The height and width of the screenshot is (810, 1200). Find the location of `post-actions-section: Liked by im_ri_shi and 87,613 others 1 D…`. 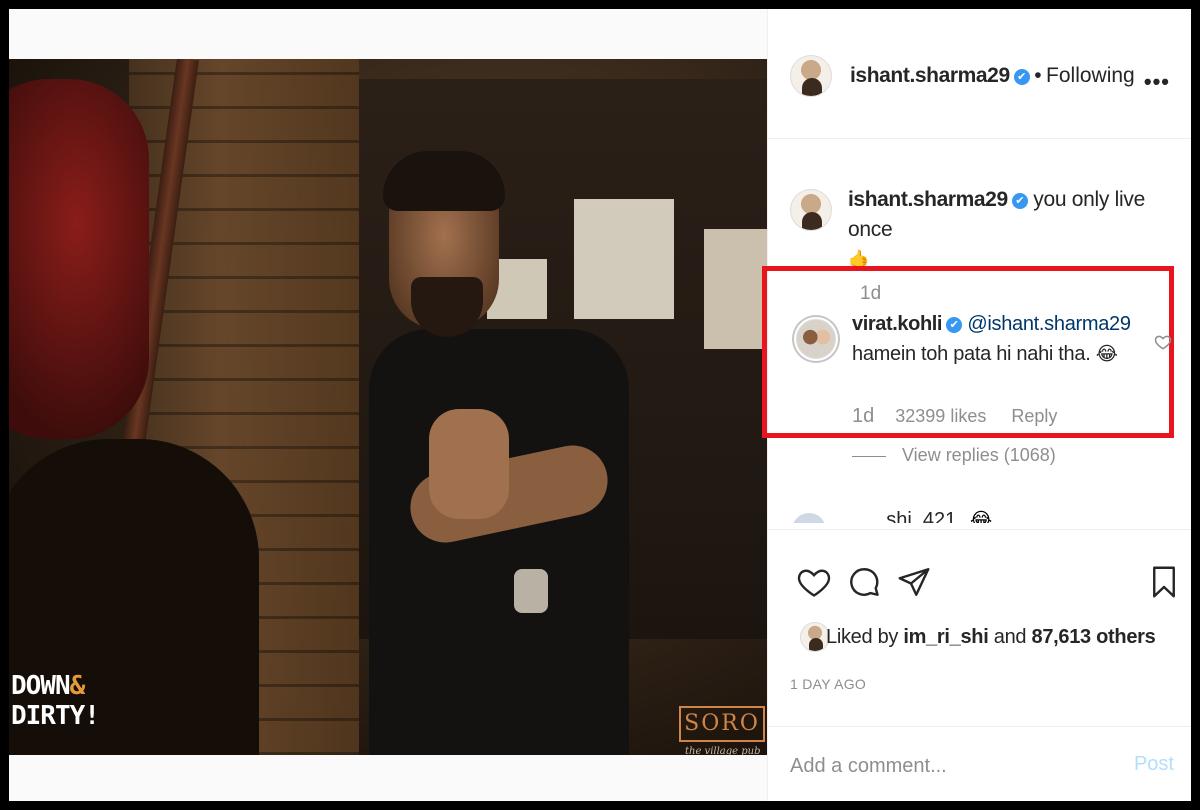

post-actions-section: Liked by im_ri_shi and 87,613 others 1 D… is located at coordinates (979, 665).